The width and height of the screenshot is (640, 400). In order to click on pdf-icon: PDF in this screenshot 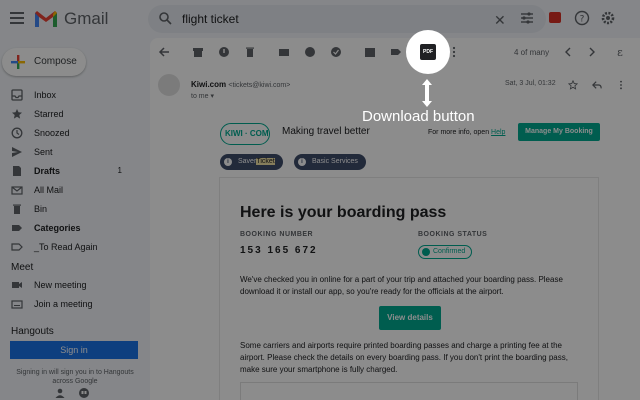, I will do `click(428, 52)`.